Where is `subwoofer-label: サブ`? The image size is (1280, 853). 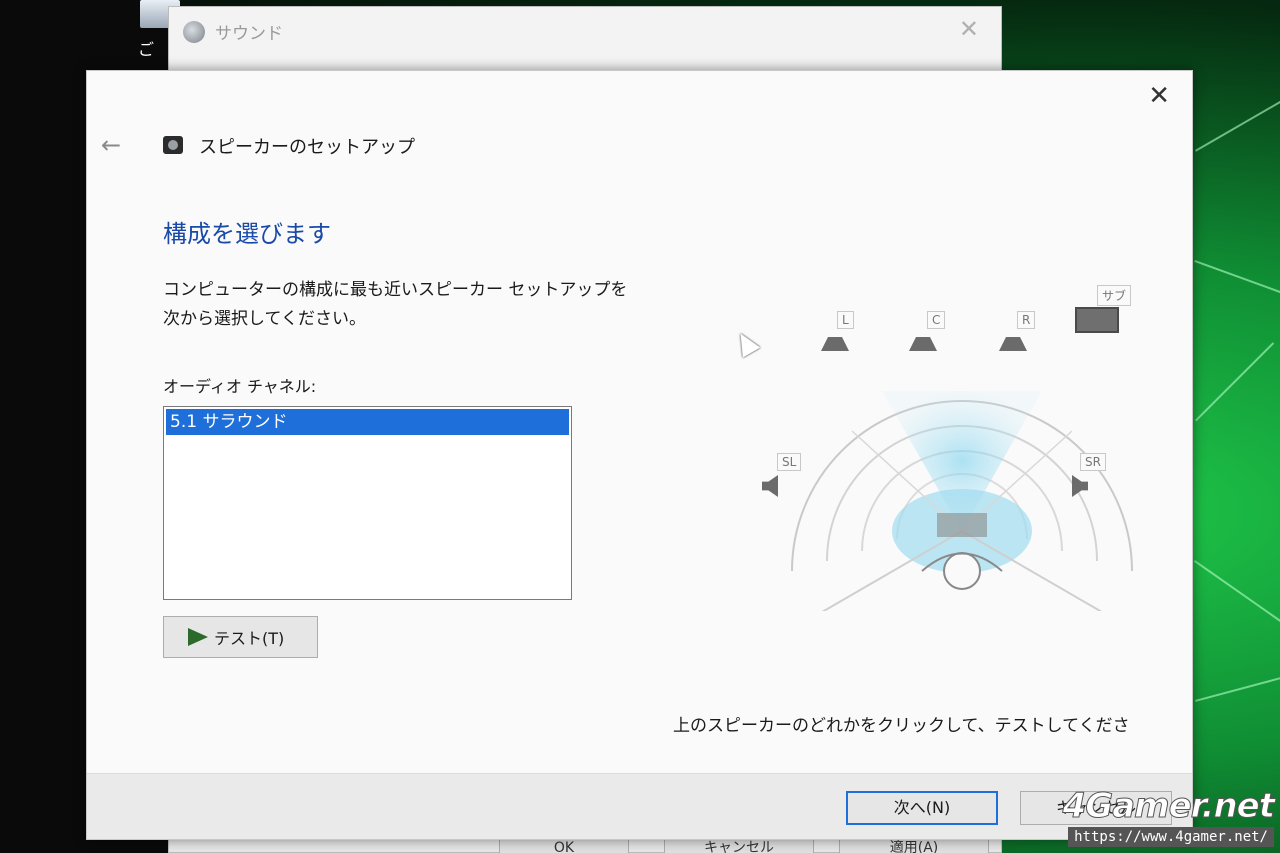
subwoofer-label: サブ is located at coordinates (1114, 295).